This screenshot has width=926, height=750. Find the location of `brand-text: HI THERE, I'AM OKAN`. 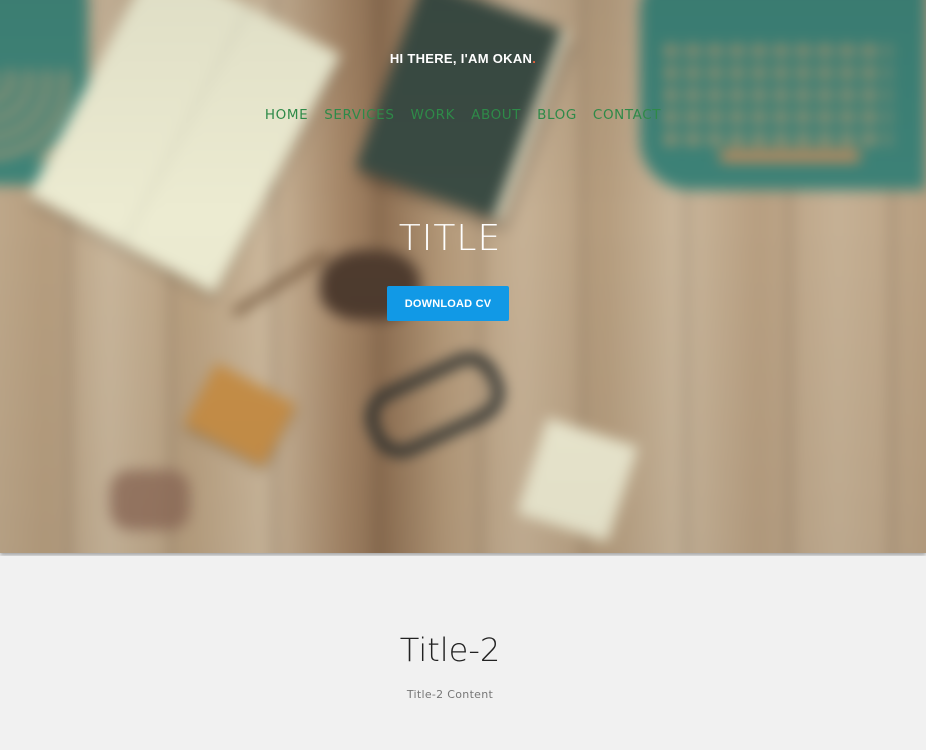

brand-text: HI THERE, I'AM OKAN is located at coordinates (461, 58).